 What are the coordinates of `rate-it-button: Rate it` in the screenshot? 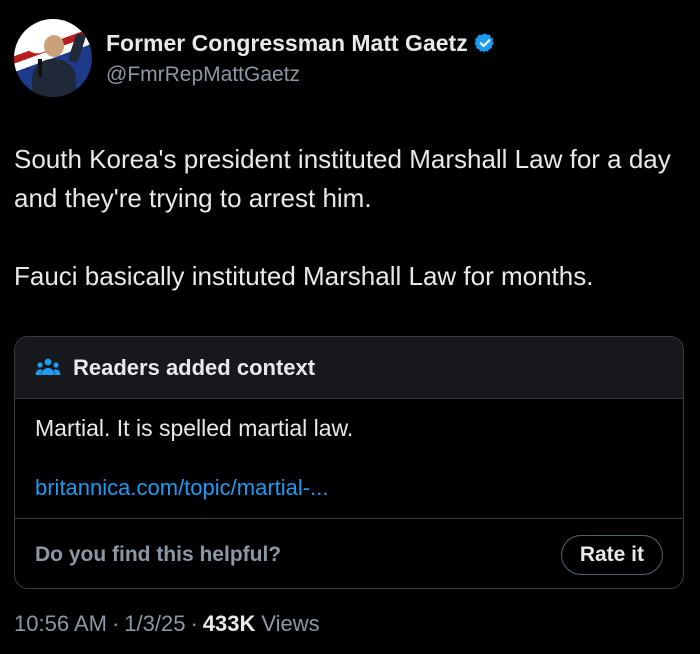 It's located at (611, 554).